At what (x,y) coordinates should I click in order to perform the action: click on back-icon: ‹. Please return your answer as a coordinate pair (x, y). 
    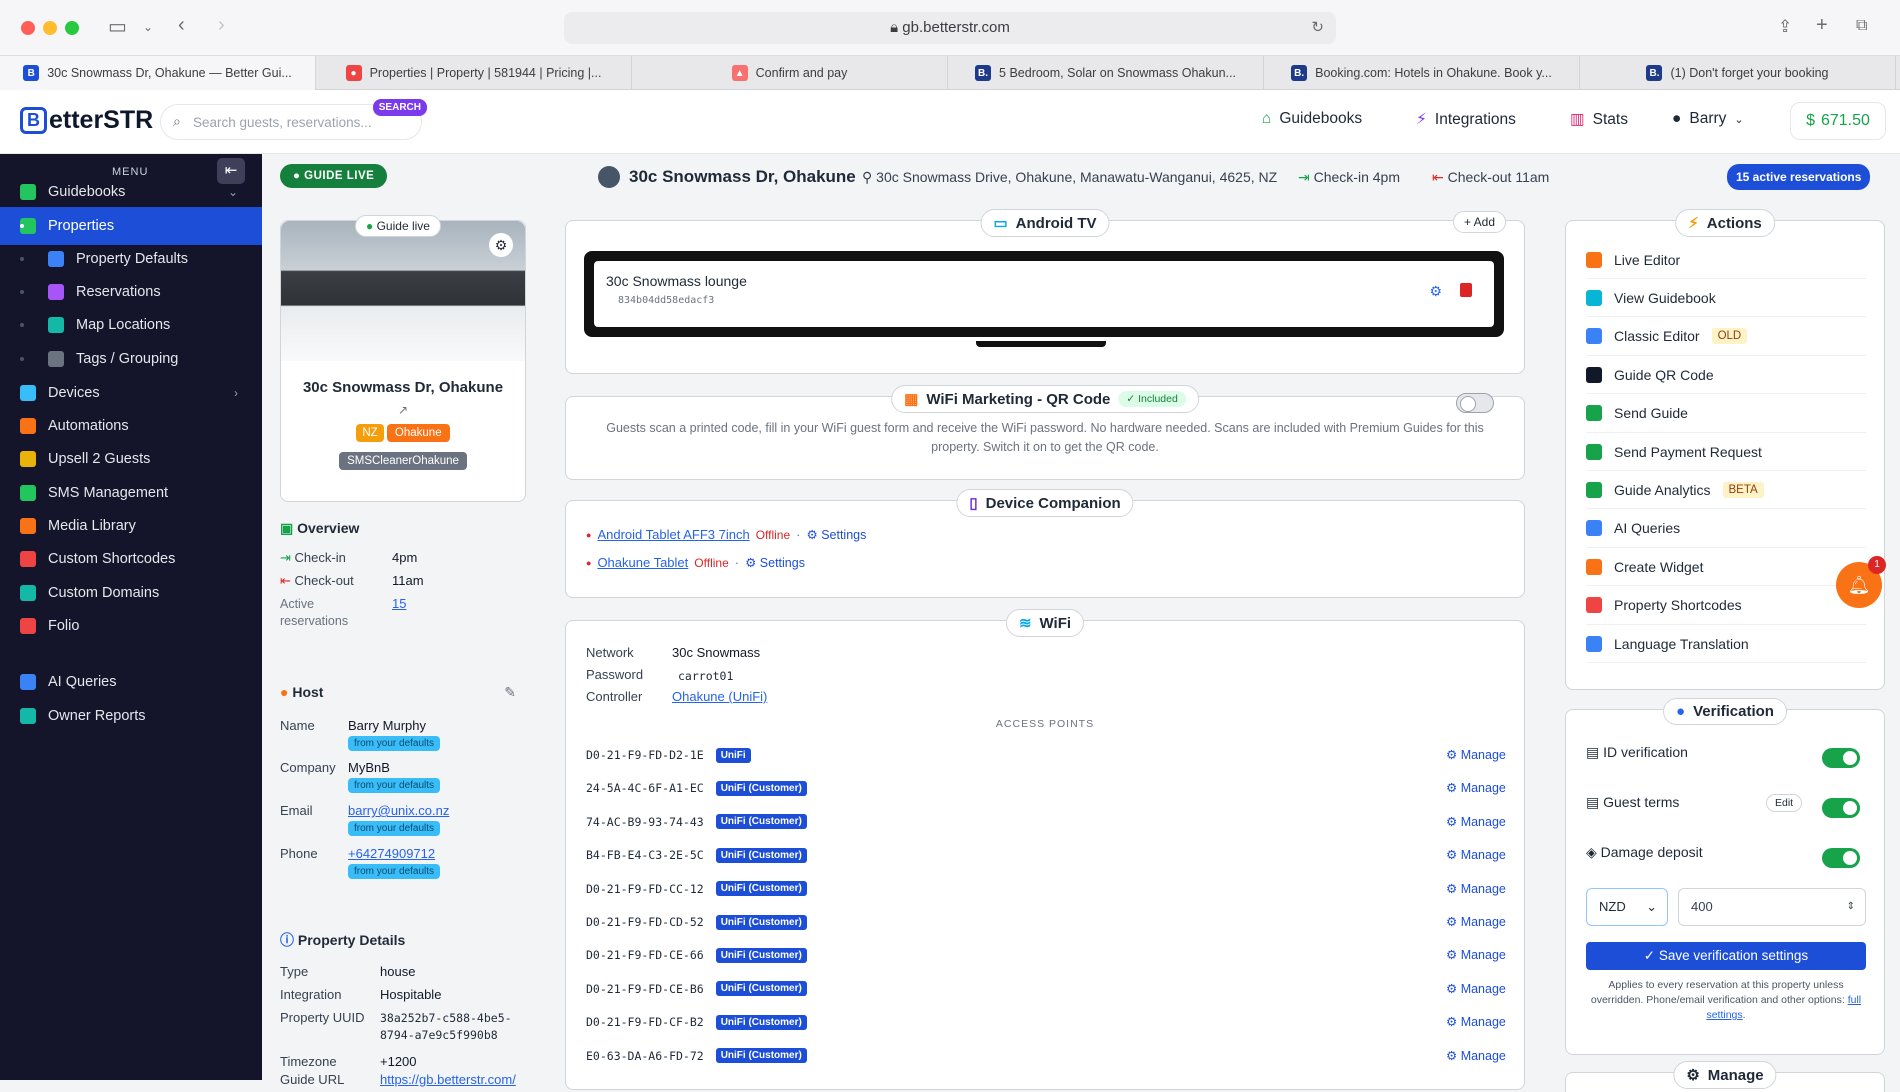
    Looking at the image, I should click on (181, 25).